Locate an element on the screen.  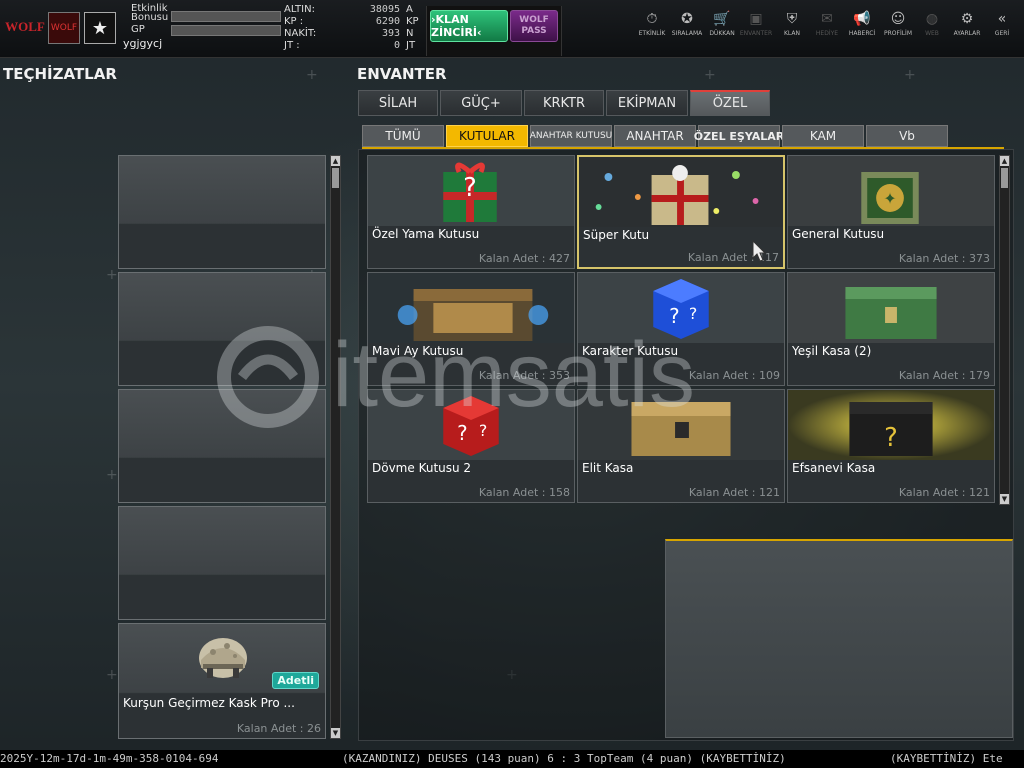
inventory-item: ?? Dövme Kutusu 2 Kalan Adet : 158 is located at coordinates (471, 446).